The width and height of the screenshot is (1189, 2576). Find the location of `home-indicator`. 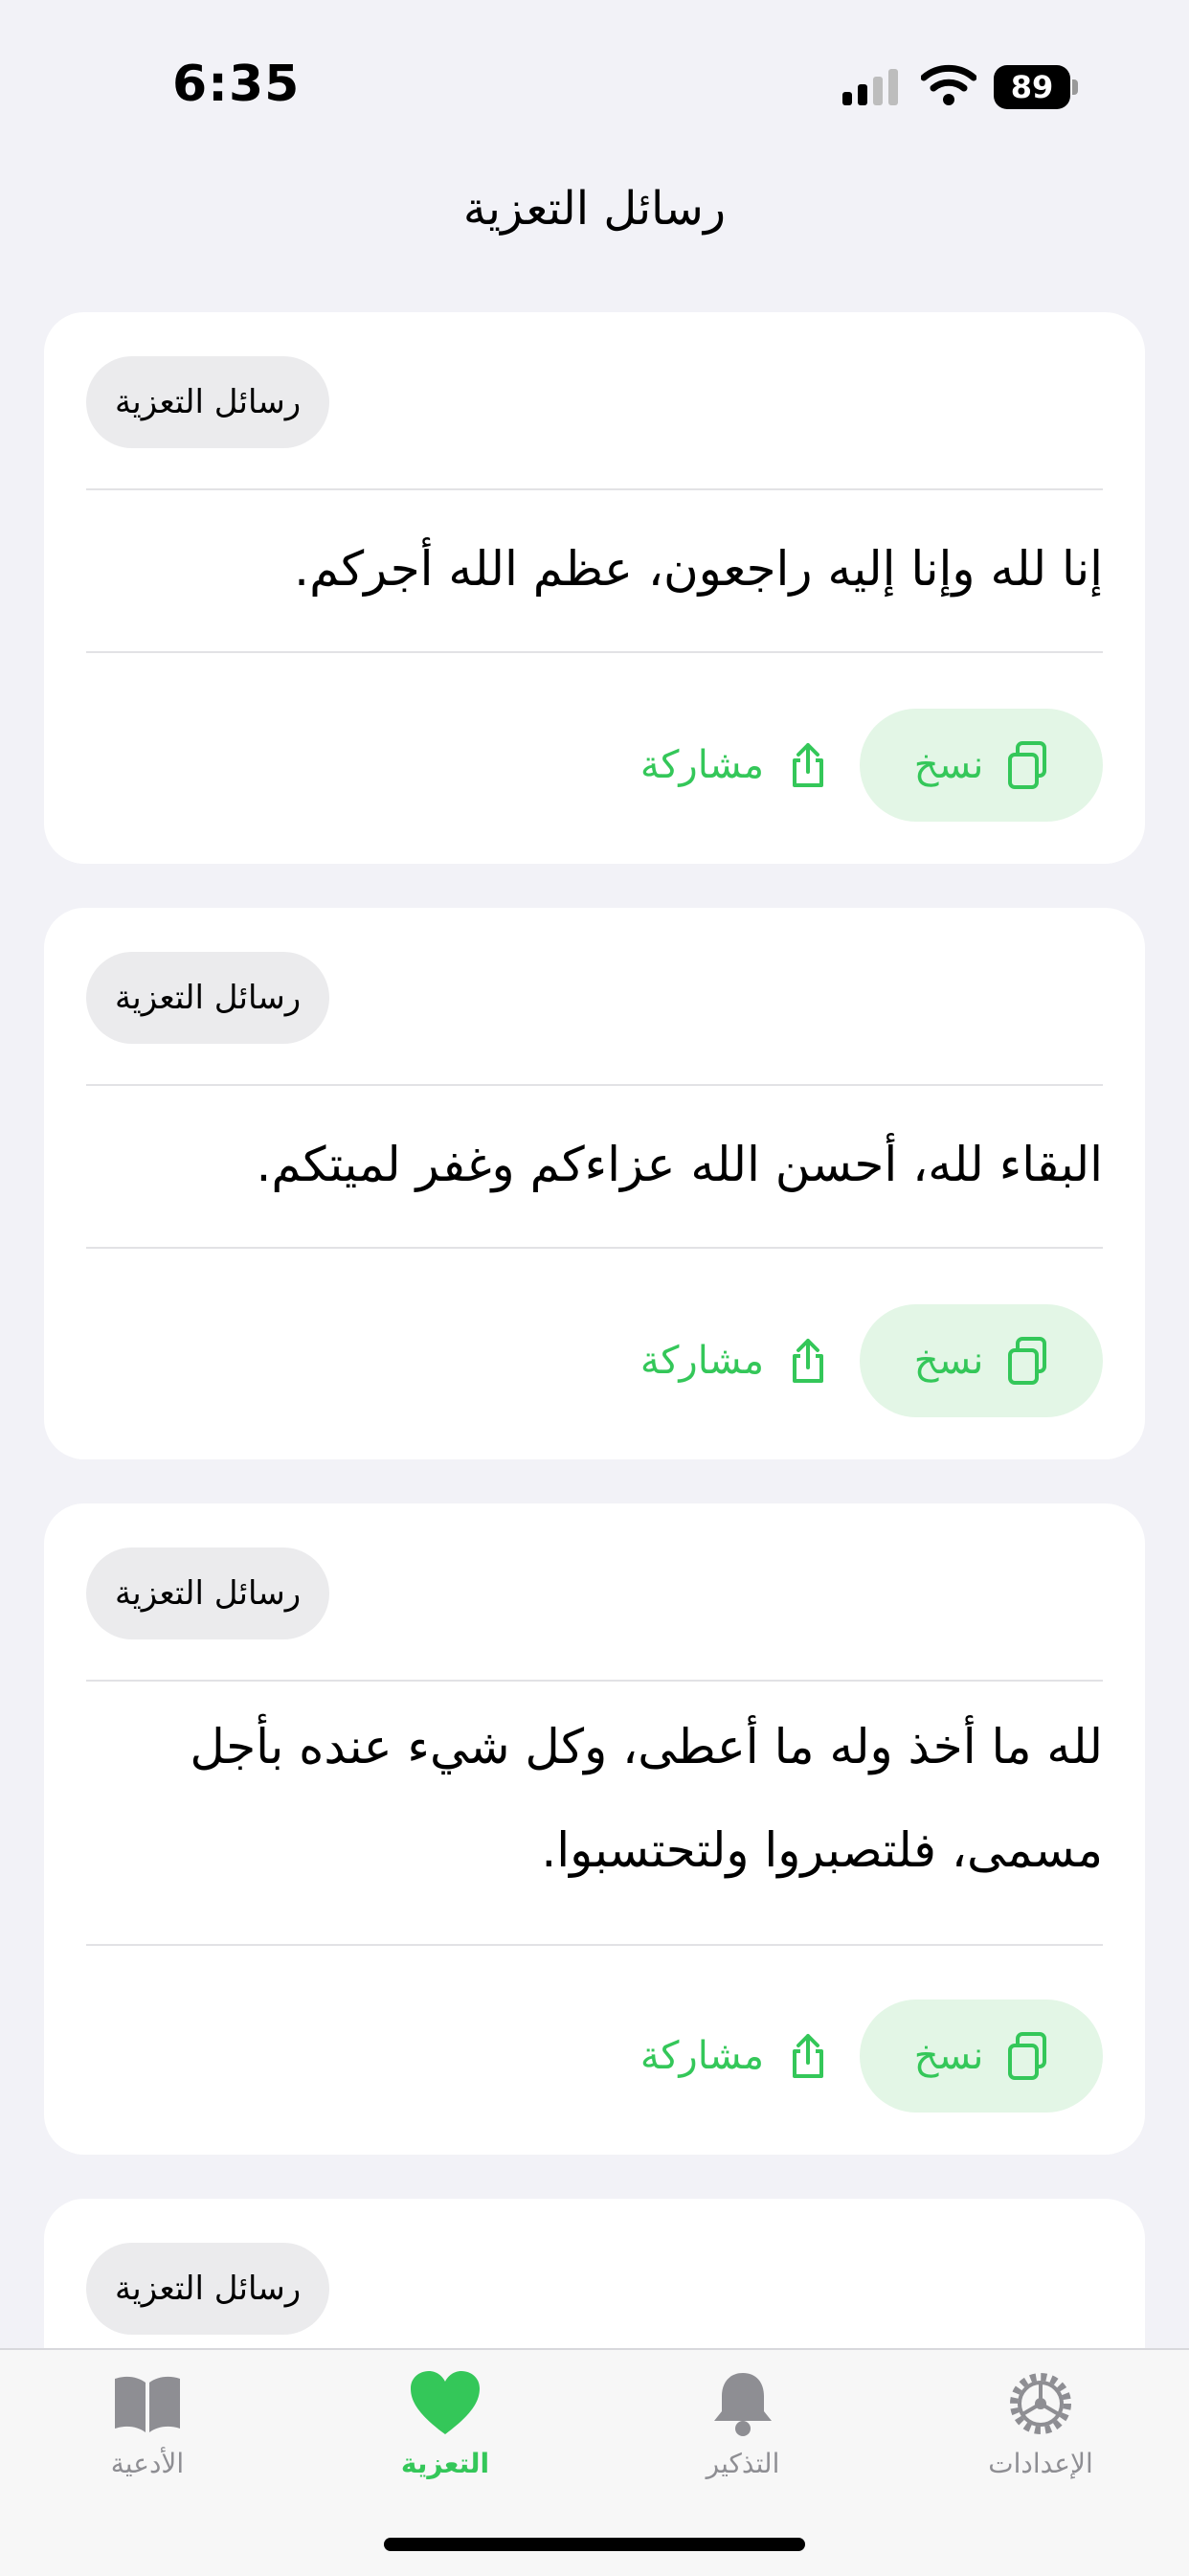

home-indicator is located at coordinates (594, 2544).